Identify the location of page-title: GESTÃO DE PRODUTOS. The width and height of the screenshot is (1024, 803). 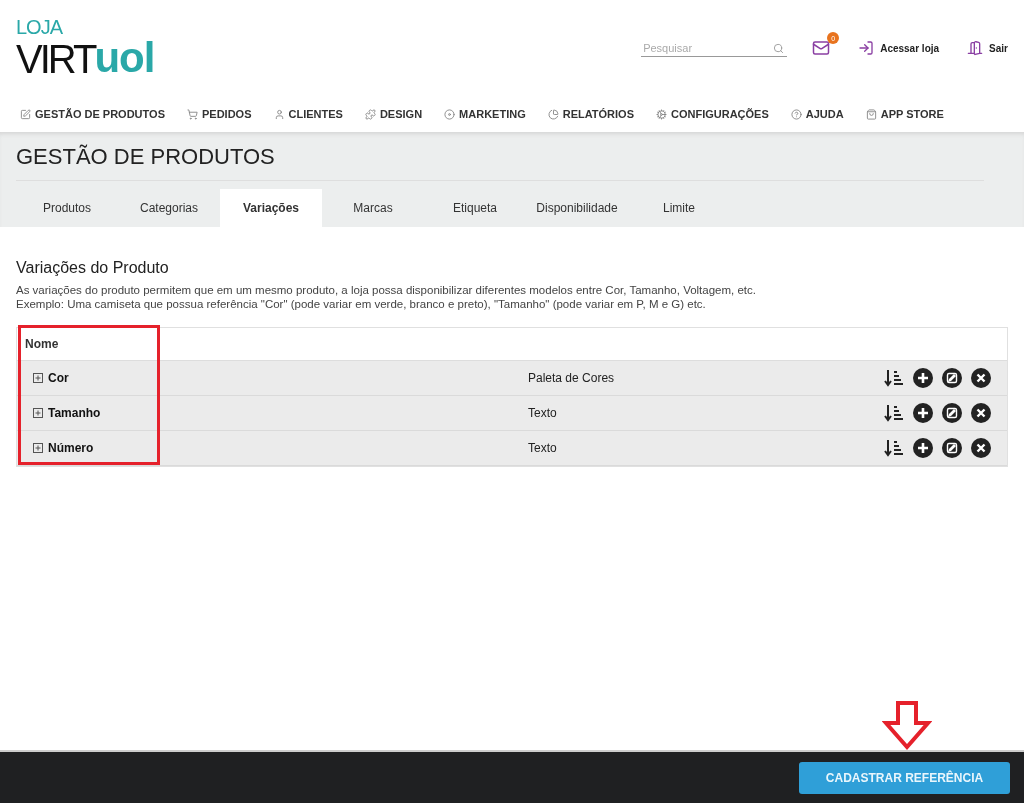
(500, 162).